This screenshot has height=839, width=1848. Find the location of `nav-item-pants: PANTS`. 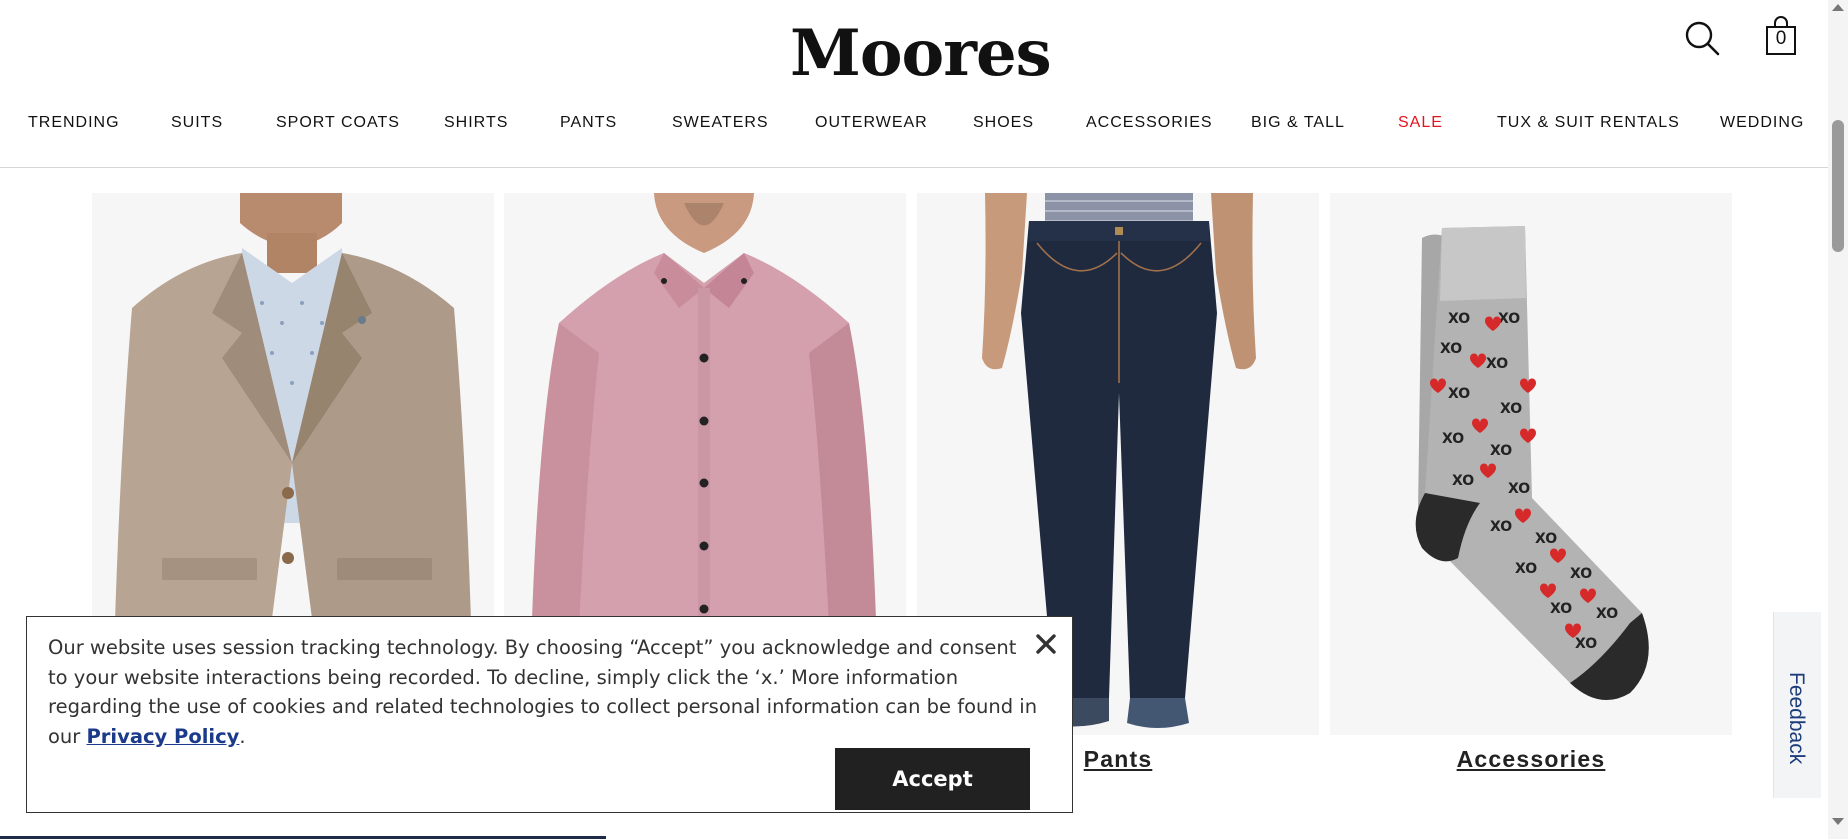

nav-item-pants: PANTS is located at coordinates (588, 123).